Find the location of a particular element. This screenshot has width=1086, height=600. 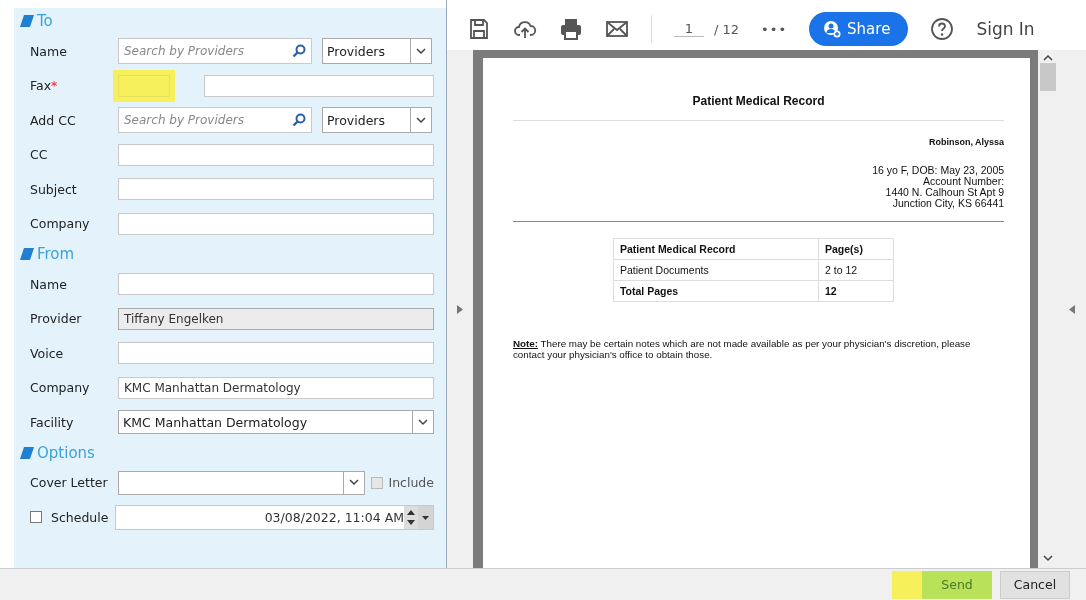

document-title: Patient Medical Record is located at coordinates (758, 101).